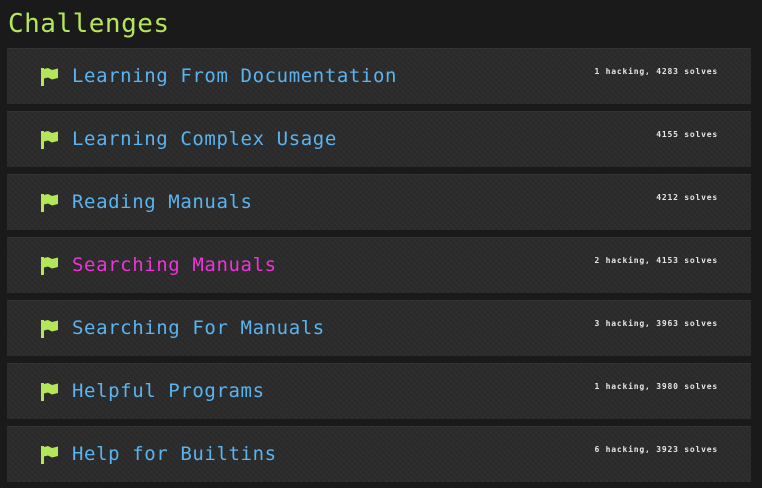 The height and width of the screenshot is (488, 762). Describe the element at coordinates (656, 386) in the screenshot. I see `challenge-stats: 1 hacking, 3980 solves` at that location.